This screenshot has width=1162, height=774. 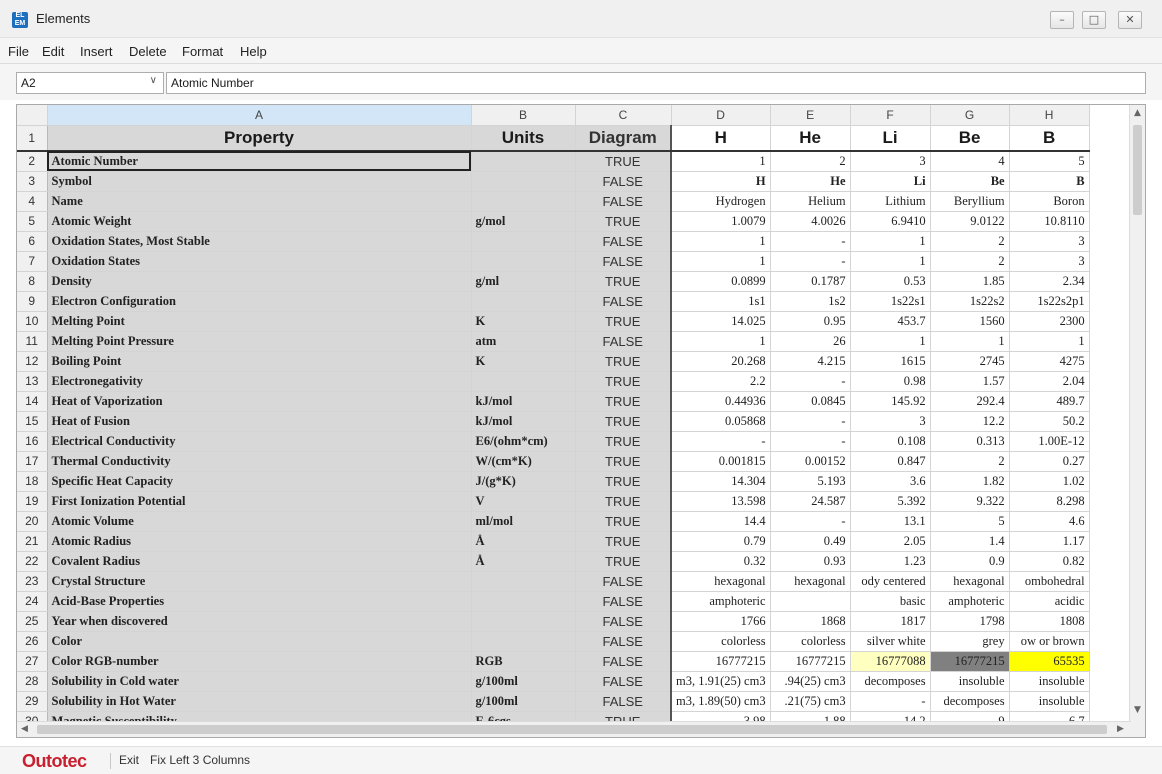 What do you see at coordinates (970, 421) in the screenshot?
I see `value-cell: 12.2` at bounding box center [970, 421].